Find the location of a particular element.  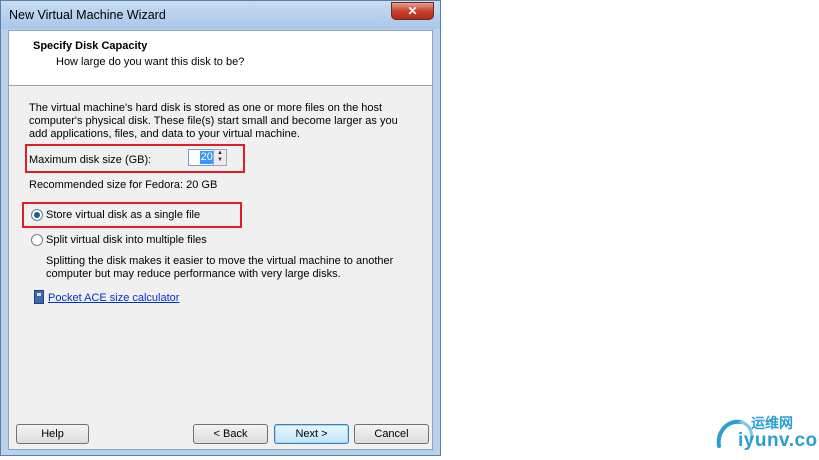

option-multiple-files-label: Split virtual disk into multiple files is located at coordinates (126, 240).